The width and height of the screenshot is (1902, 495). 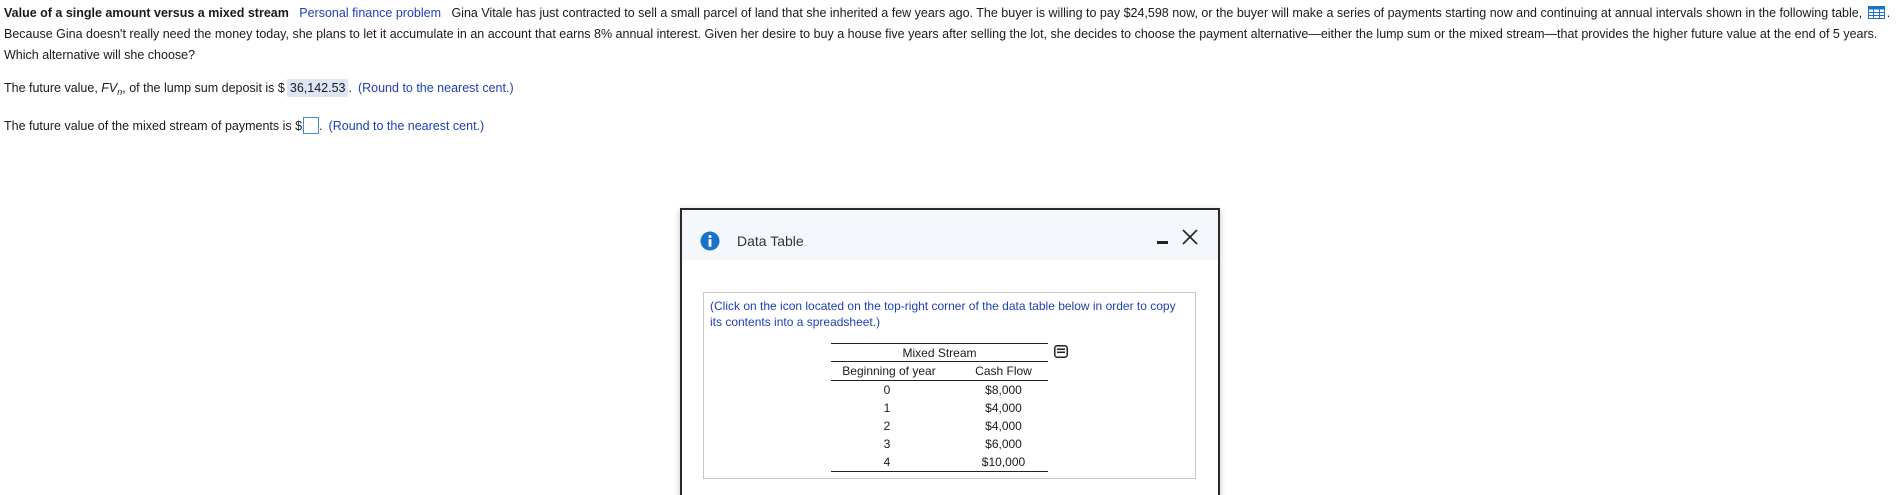 What do you see at coordinates (435, 88) in the screenshot?
I see `lump-sum-round-hint: (Round to the nearest cent.)` at bounding box center [435, 88].